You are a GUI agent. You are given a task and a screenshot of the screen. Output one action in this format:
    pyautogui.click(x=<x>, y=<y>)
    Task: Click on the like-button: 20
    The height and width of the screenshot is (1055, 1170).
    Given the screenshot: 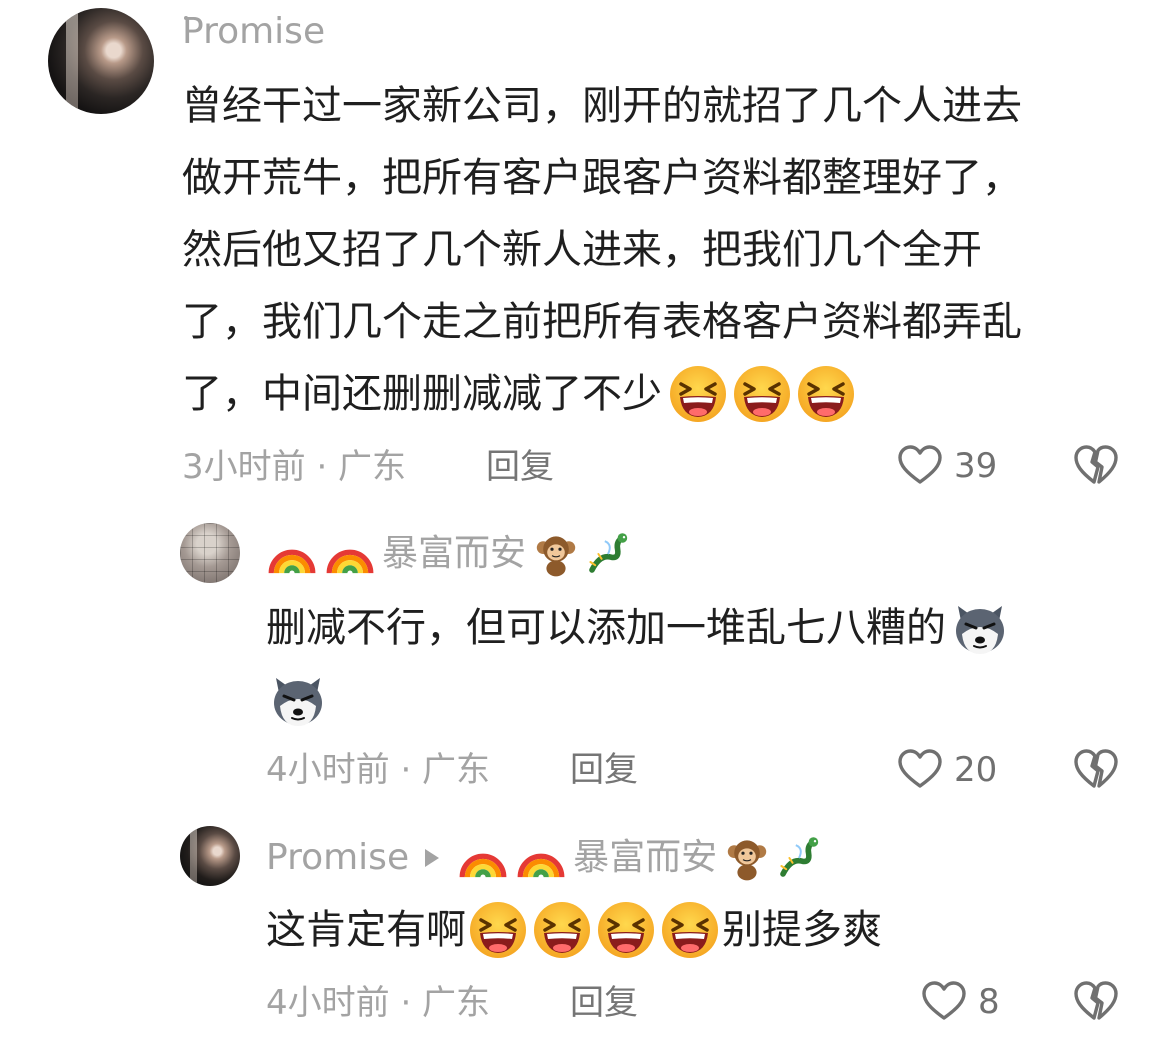 What is the action you would take?
    pyautogui.click(x=946, y=770)
    